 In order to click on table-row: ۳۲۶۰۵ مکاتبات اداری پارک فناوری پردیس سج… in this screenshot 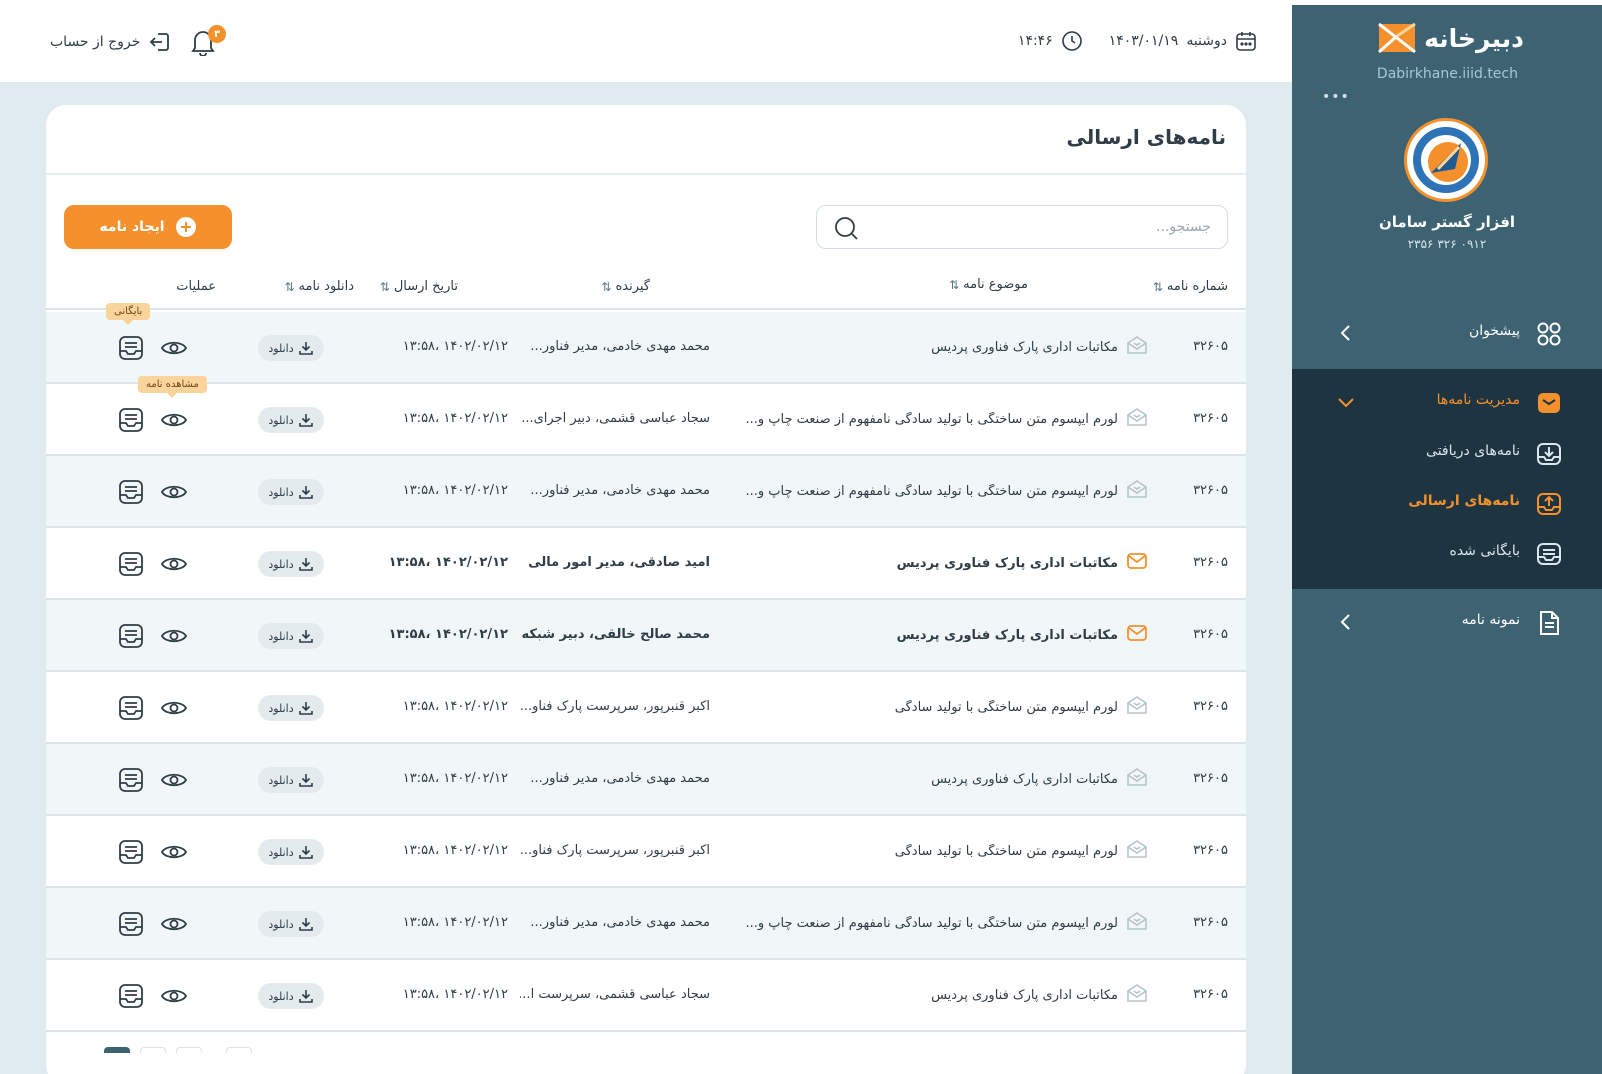, I will do `click(646, 996)`.